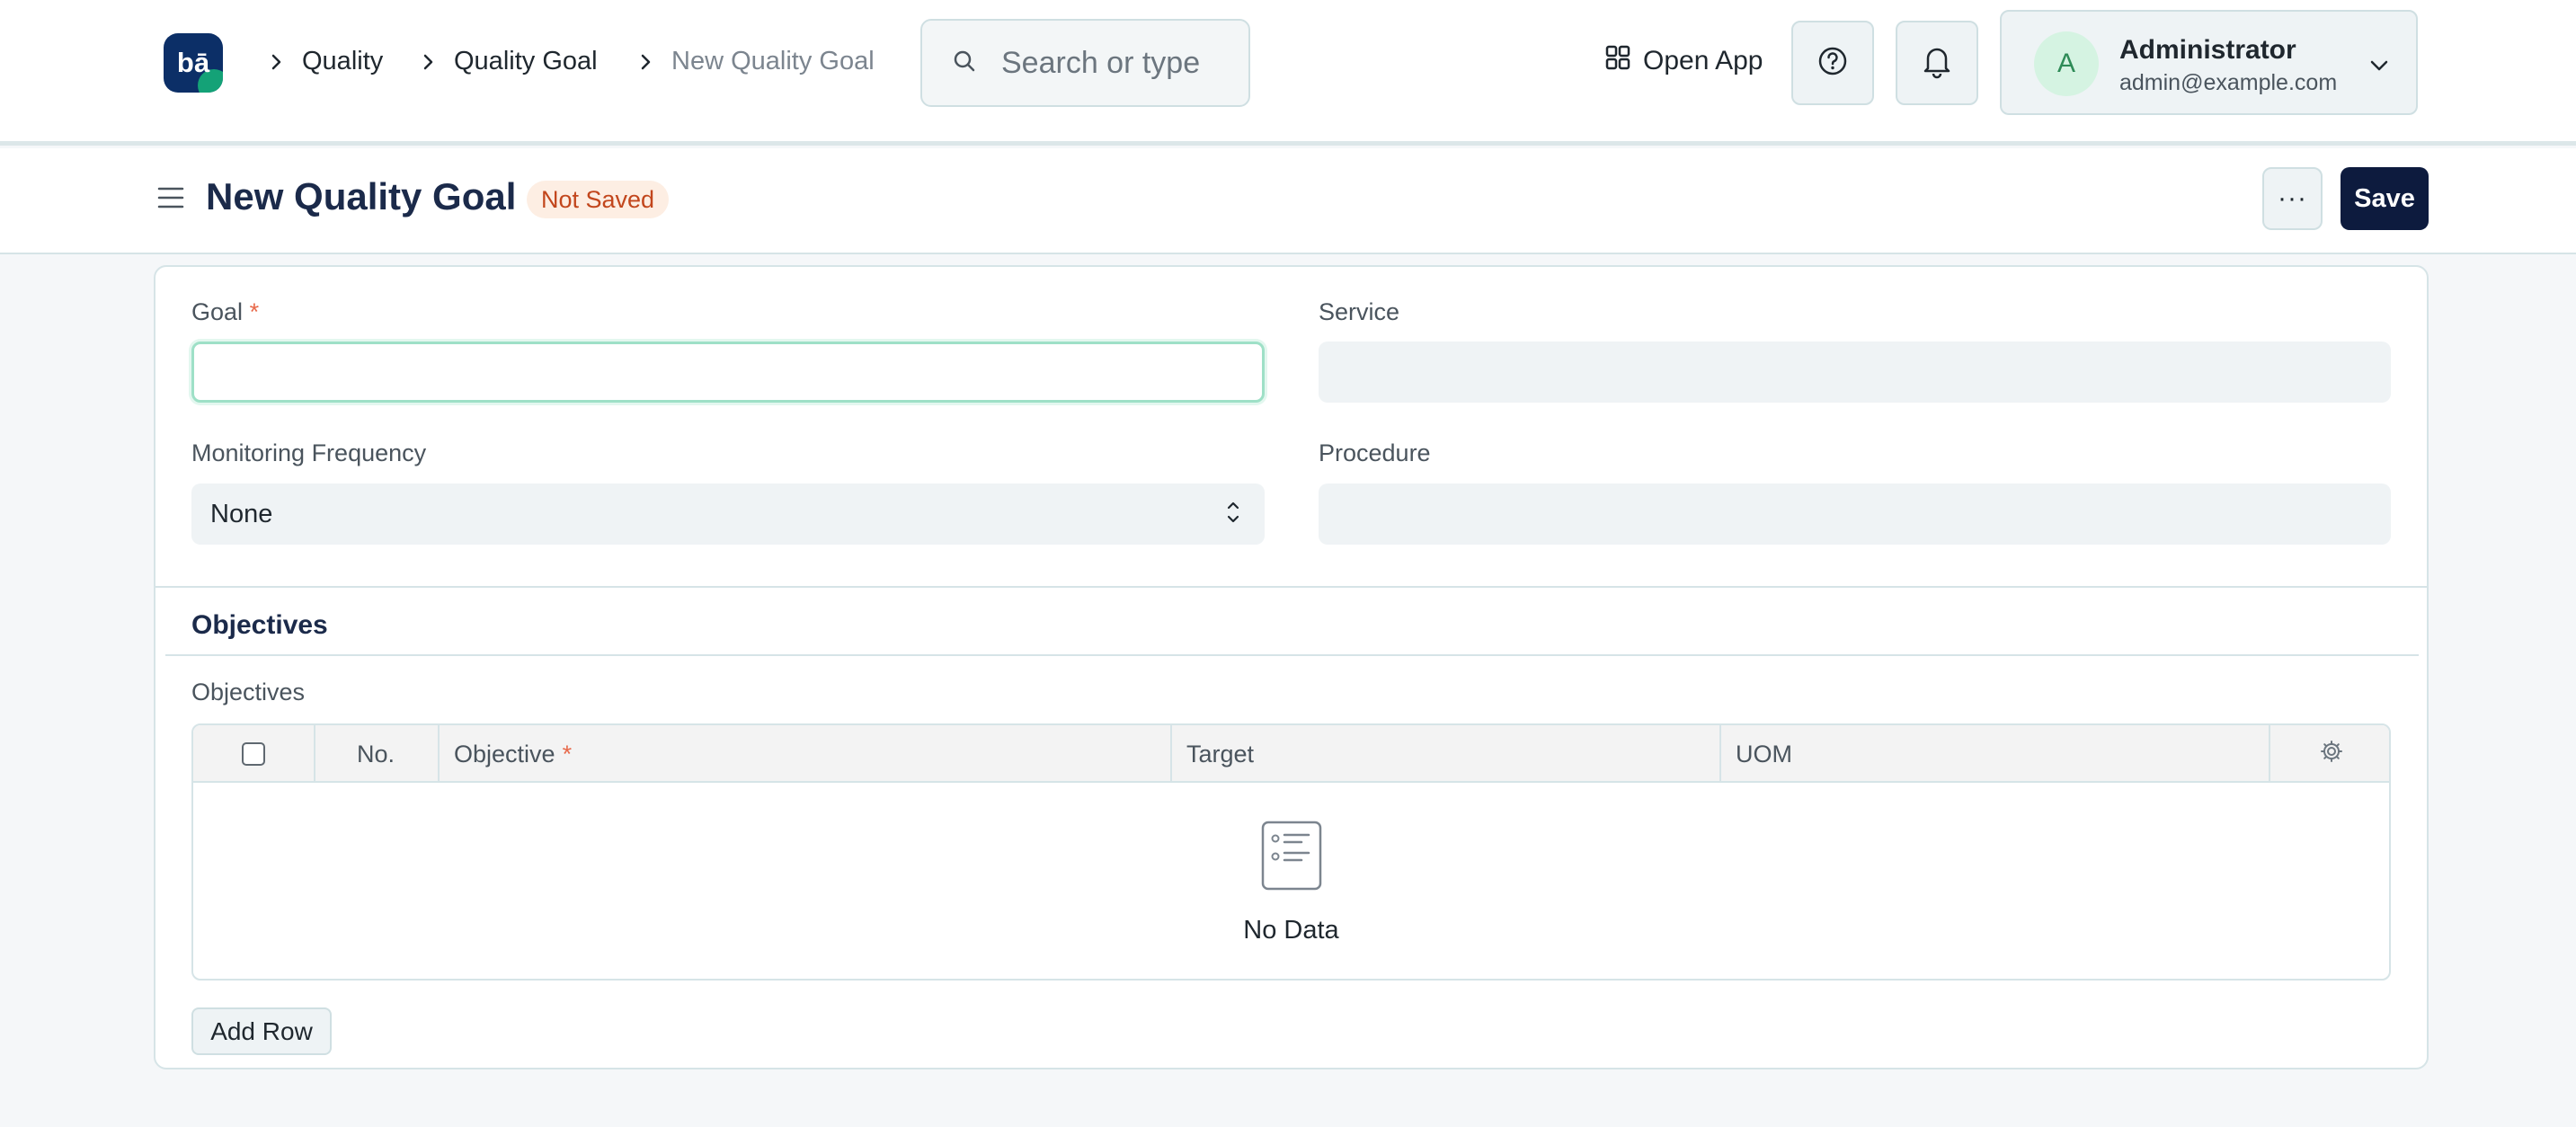 Image resolution: width=2576 pixels, height=1127 pixels. Describe the element at coordinates (728, 372) in the screenshot. I see `goal-input` at that location.